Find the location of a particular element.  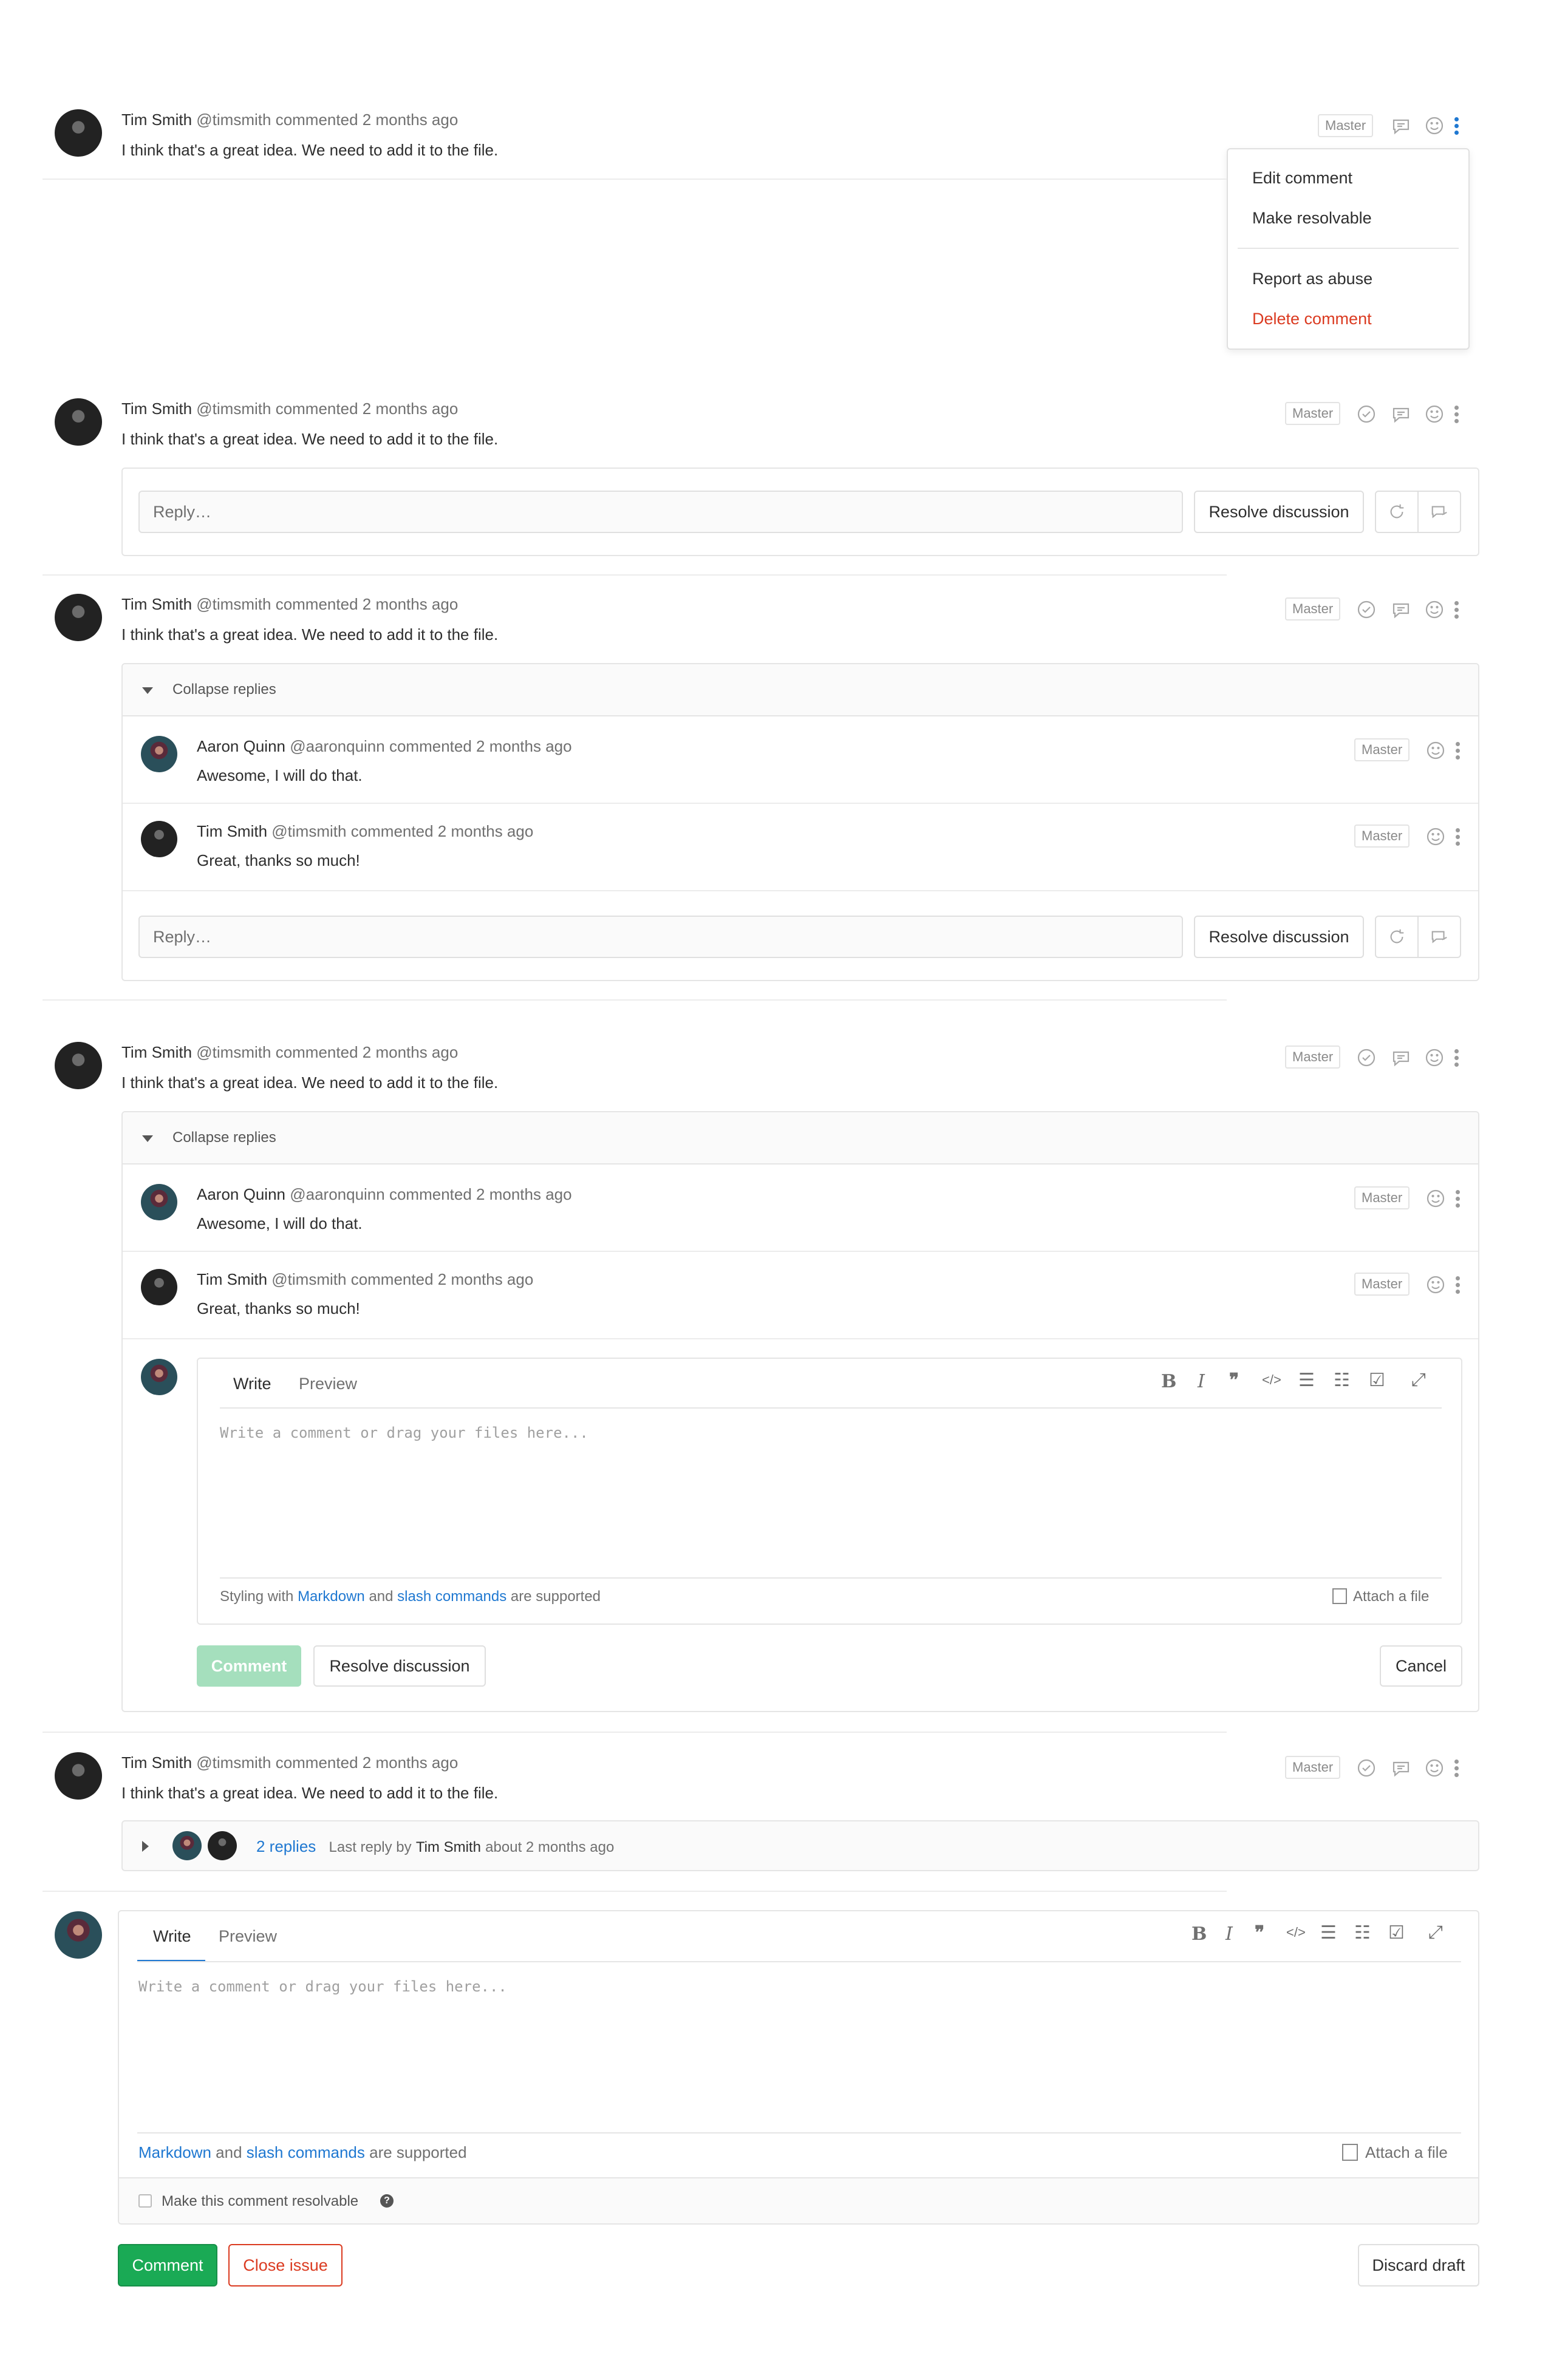

discard-draft-button: Discard draft is located at coordinates (1418, 2265).